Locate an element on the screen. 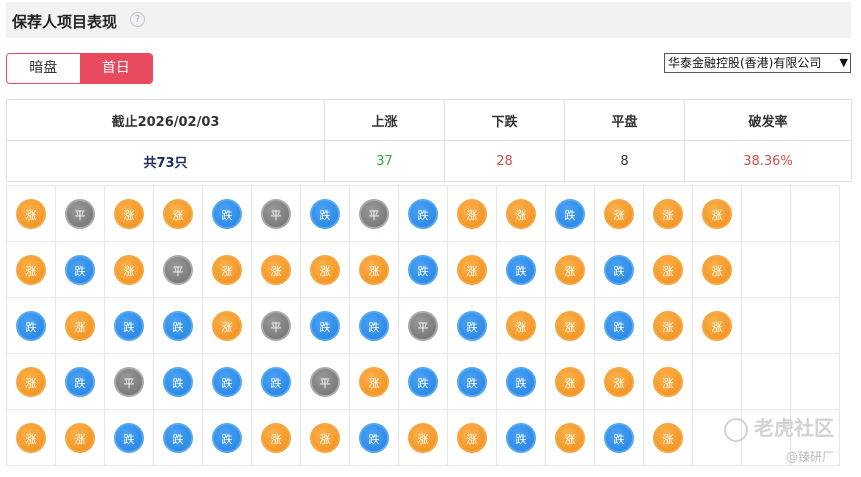 The image size is (861, 477). tab-first-day: 首日 is located at coordinates (115, 68).